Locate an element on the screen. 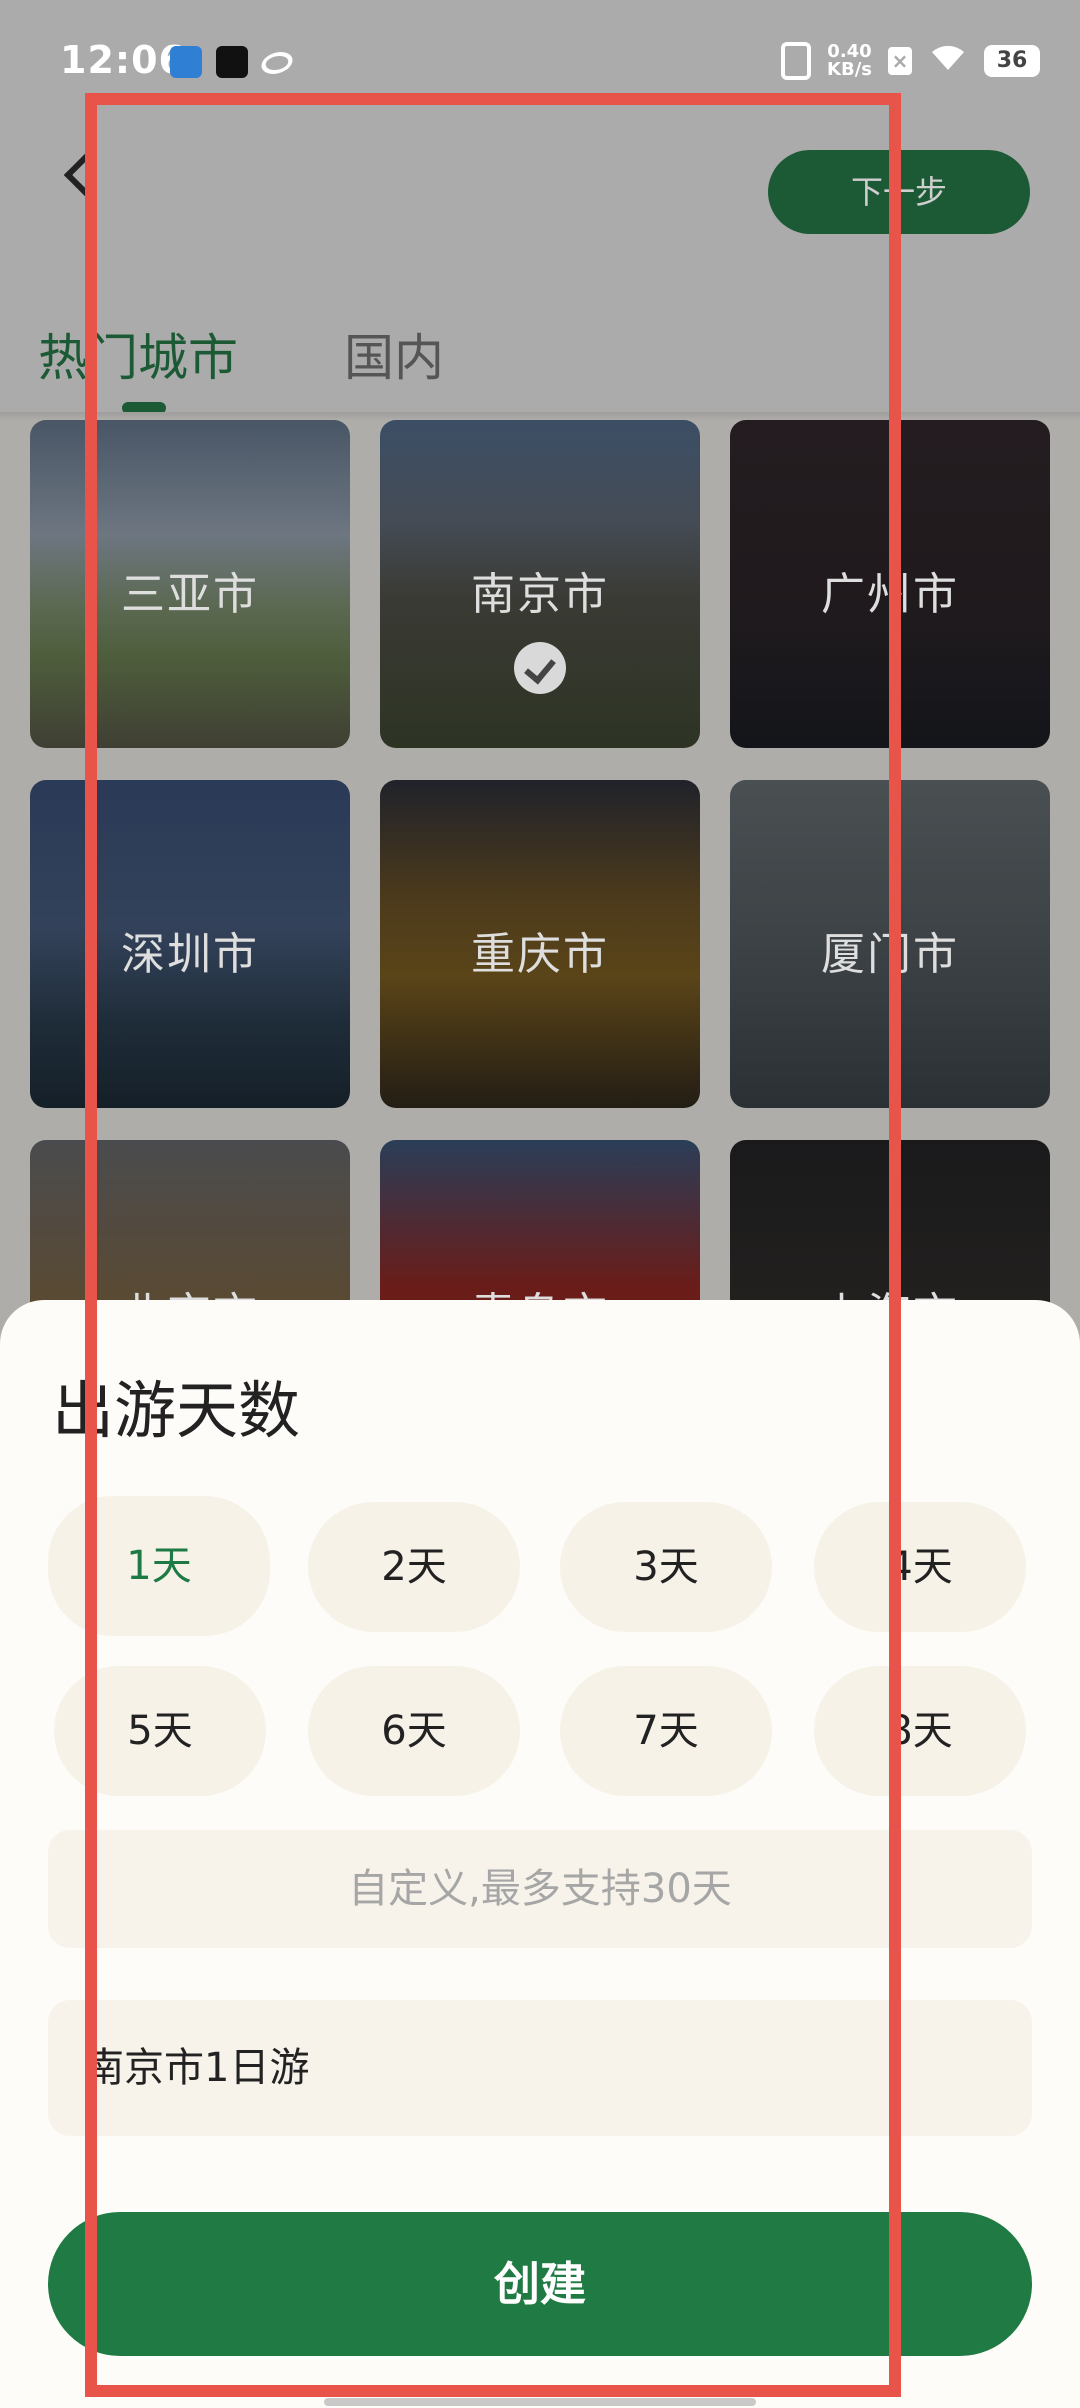 The image size is (1080, 2408). city-name: 深圳市 is located at coordinates (190, 954).